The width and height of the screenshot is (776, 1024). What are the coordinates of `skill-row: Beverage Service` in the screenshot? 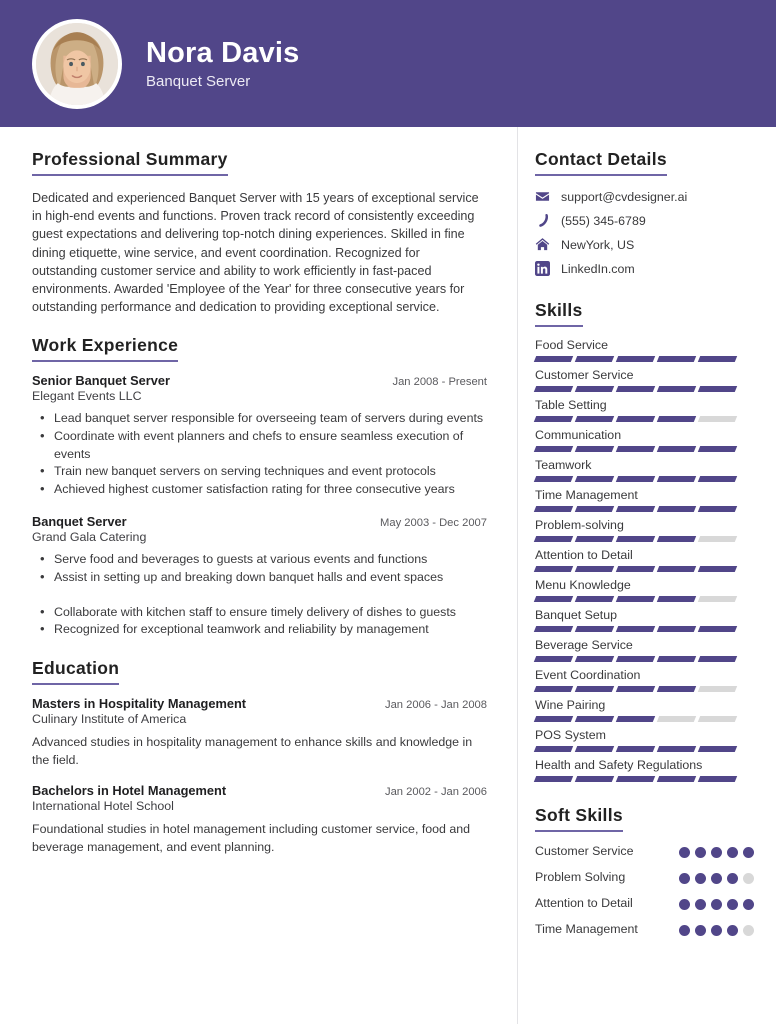 It's located at (643, 650).